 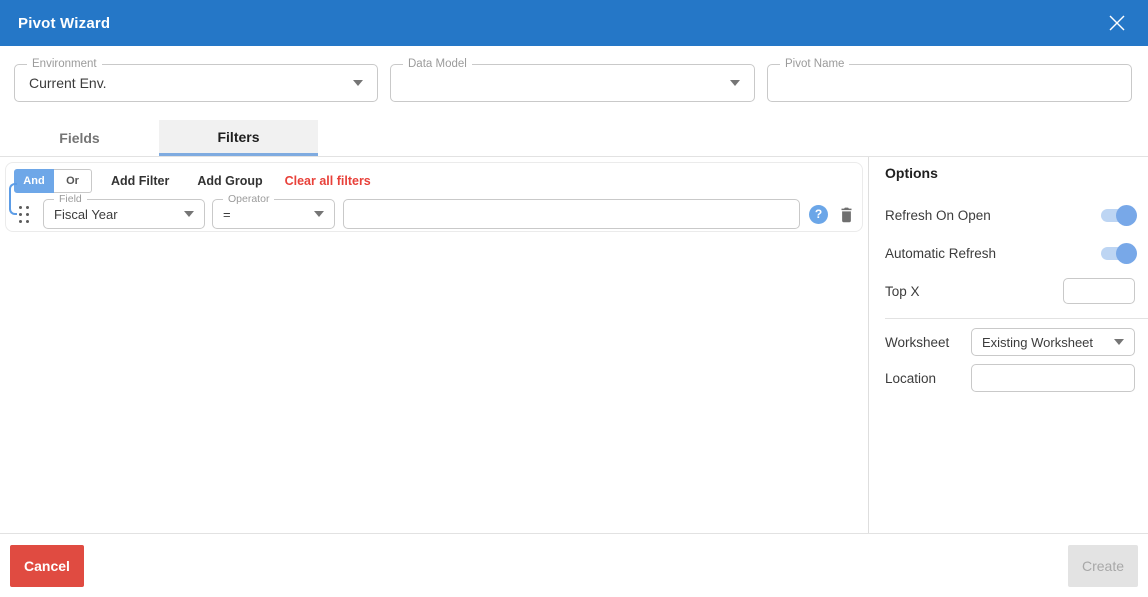 I want to click on field-select: Field Fiscal Year, so click(x=124, y=211).